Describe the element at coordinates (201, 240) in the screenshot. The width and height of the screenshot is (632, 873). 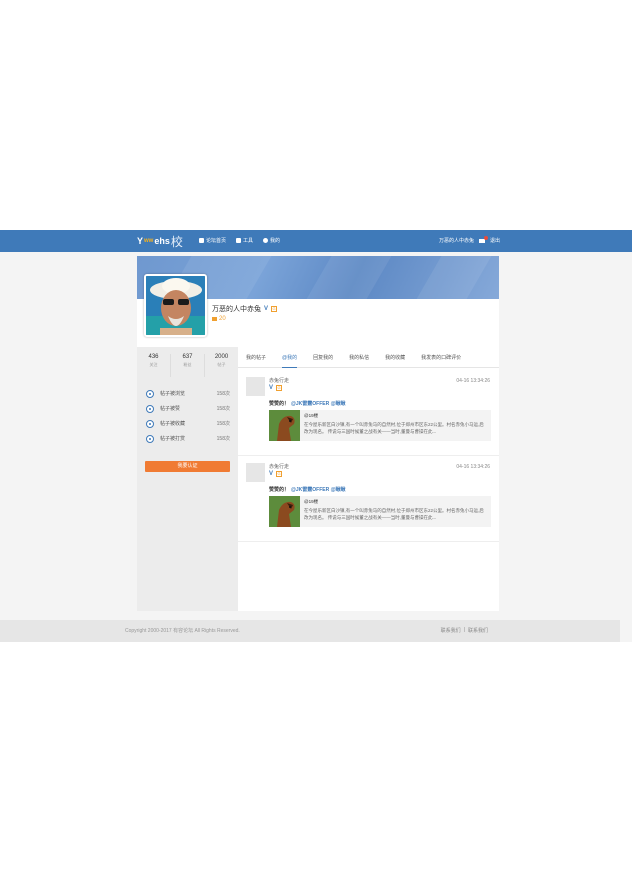
I see `forum-icon` at that location.